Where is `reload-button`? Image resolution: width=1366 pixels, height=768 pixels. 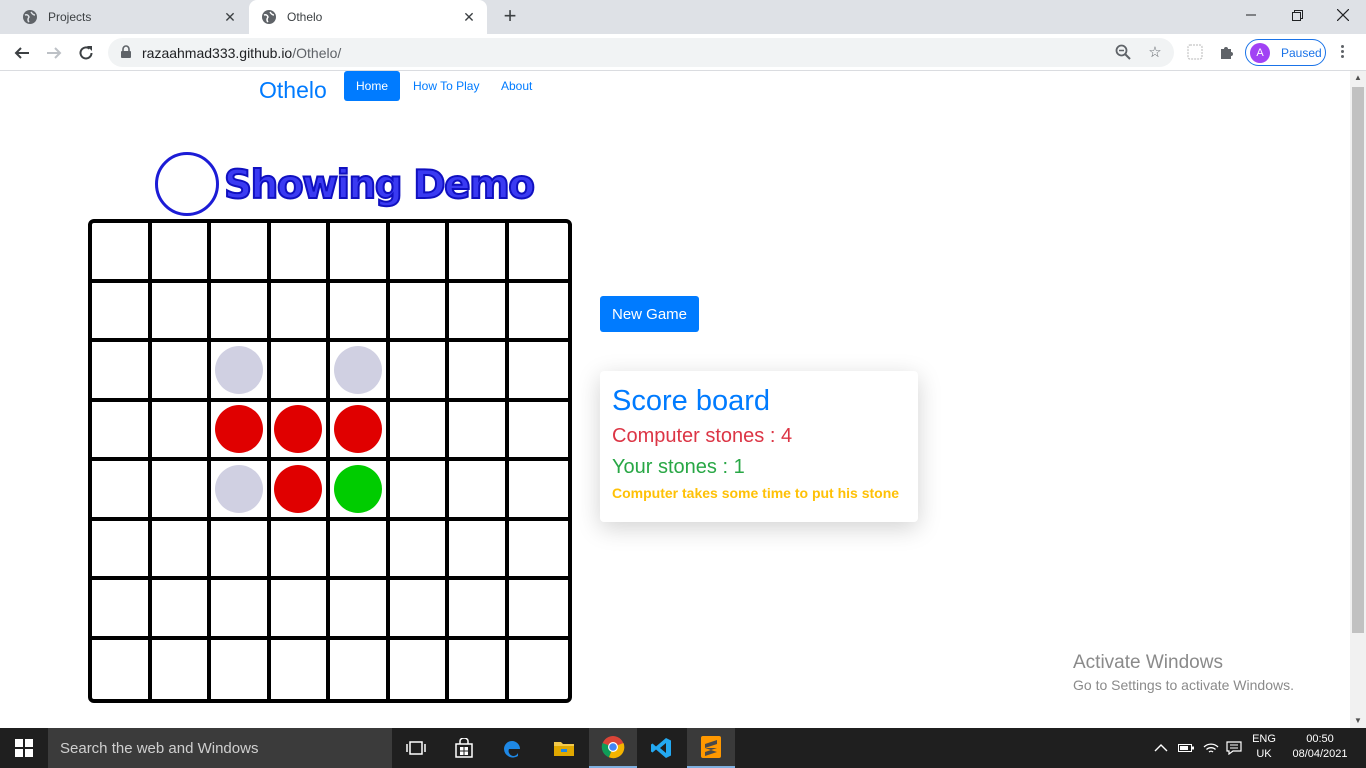
reload-button is located at coordinates (86, 53).